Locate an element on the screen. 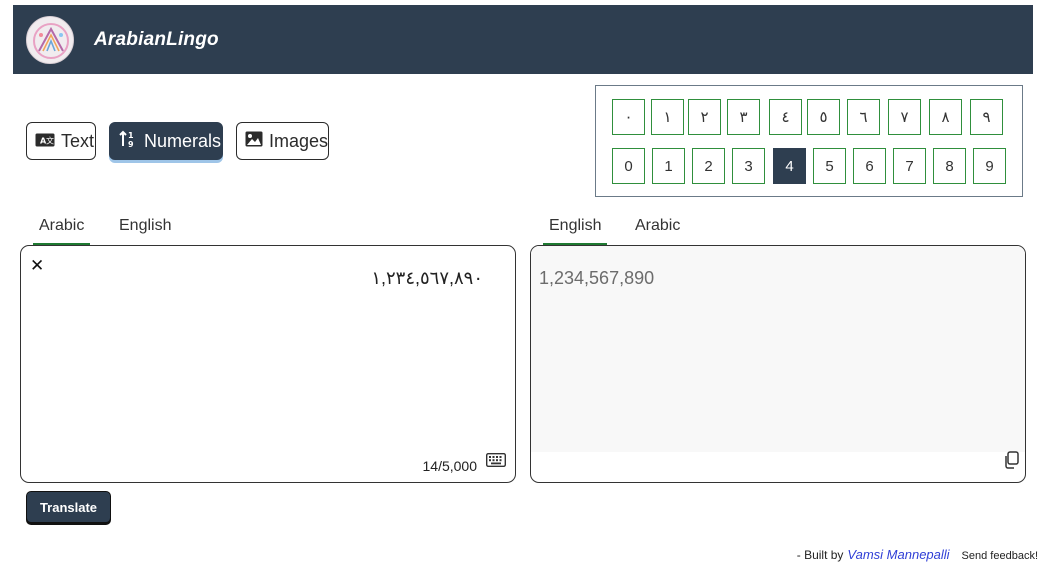  key-western-6: 6 is located at coordinates (869, 166).